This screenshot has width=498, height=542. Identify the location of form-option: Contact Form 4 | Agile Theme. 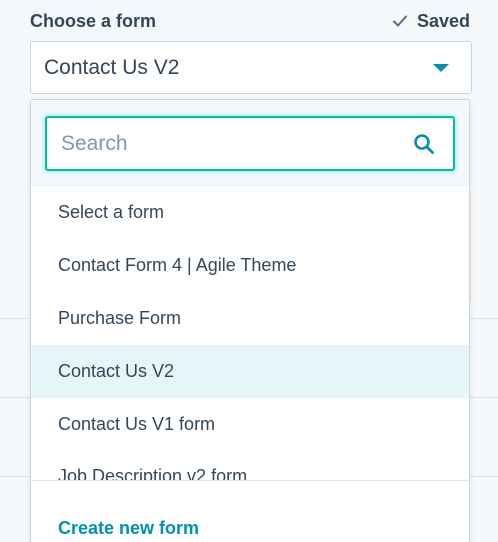
(250, 265).